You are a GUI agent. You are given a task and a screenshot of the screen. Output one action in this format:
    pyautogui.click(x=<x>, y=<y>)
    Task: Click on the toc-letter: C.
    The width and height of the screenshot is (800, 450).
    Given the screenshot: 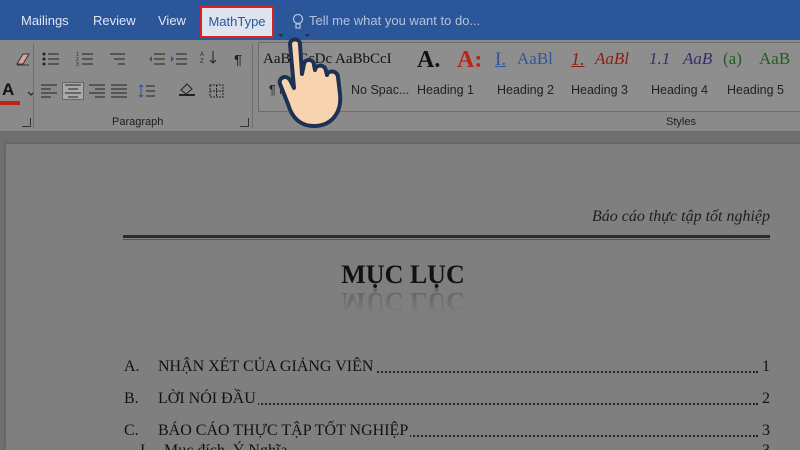 What is the action you would take?
    pyautogui.click(x=131, y=430)
    